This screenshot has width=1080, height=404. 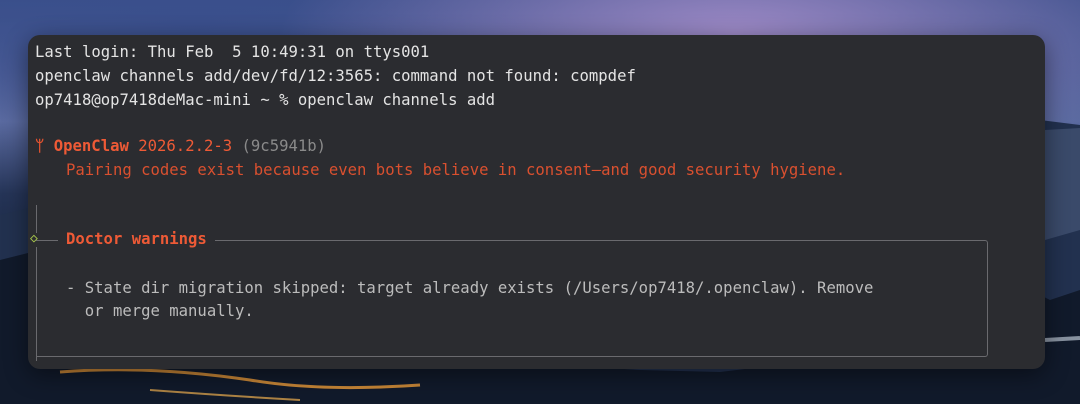 What do you see at coordinates (91, 146) in the screenshot?
I see `brand-name: OpenClaw` at bounding box center [91, 146].